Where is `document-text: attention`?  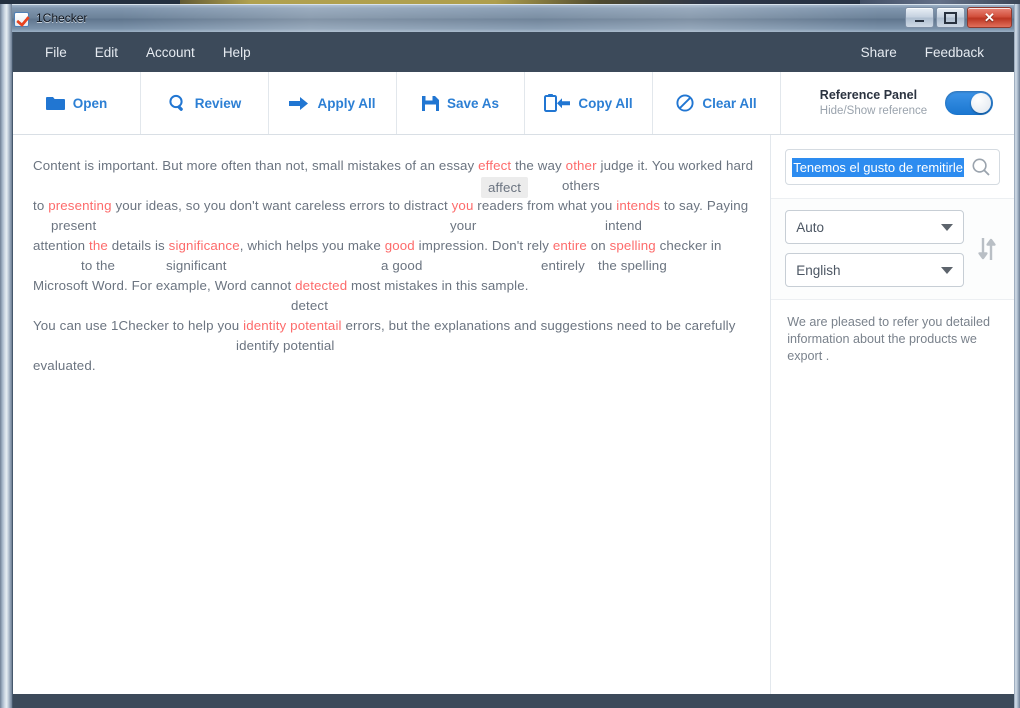 document-text: attention is located at coordinates (61, 245).